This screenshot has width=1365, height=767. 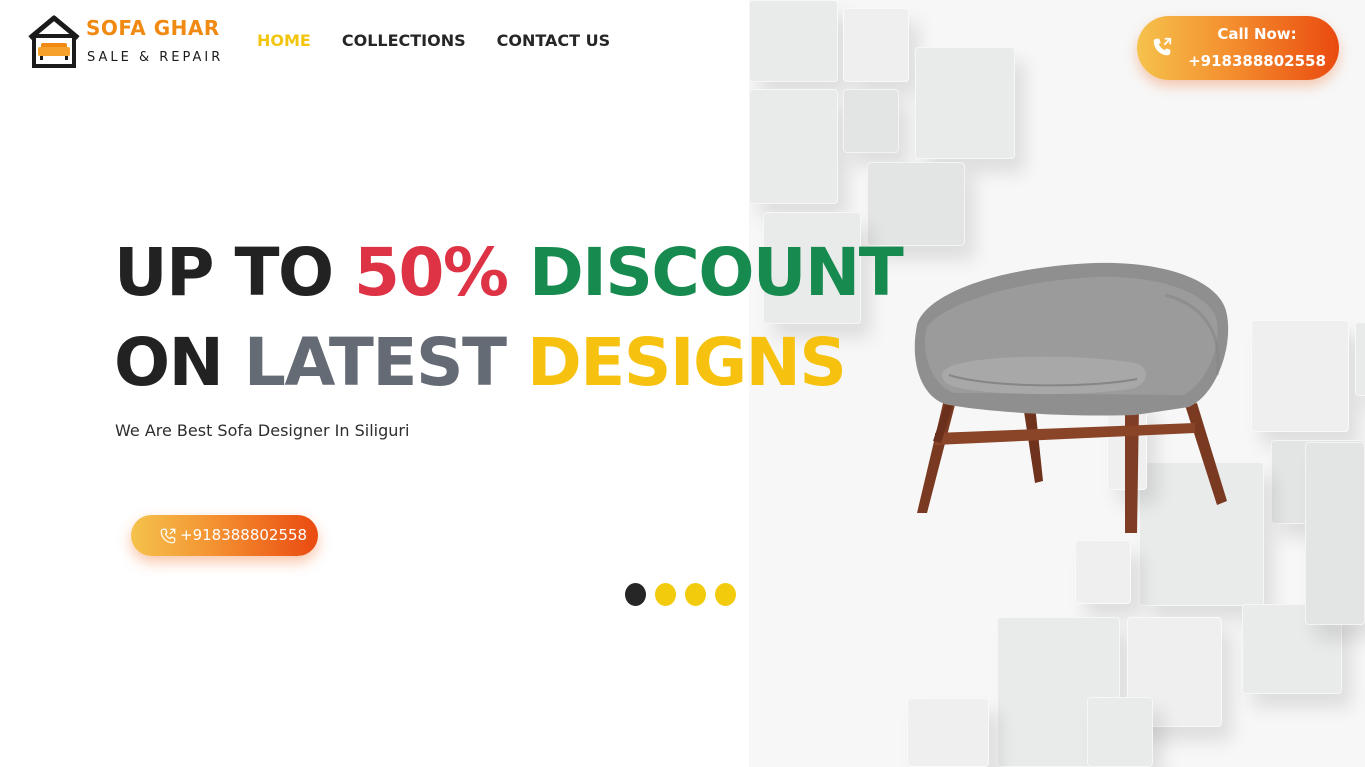 I want to click on nav-home: HOME, so click(x=284, y=40).